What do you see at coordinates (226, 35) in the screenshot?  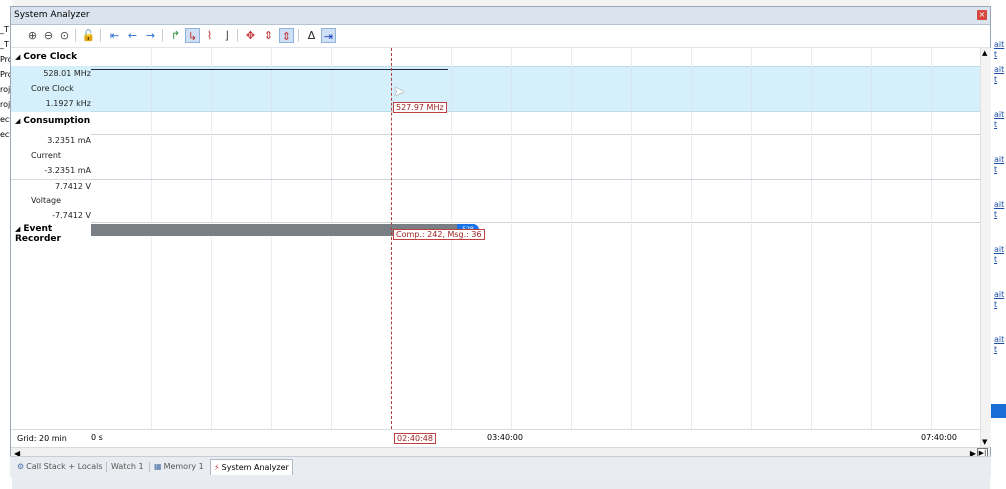 I see `set-marker-b-icon: ⌋` at bounding box center [226, 35].